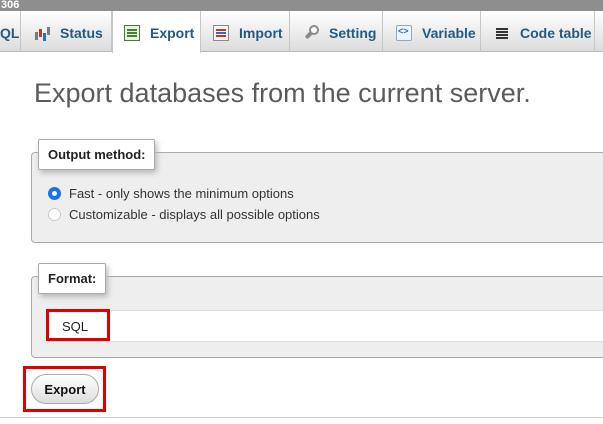 The image size is (603, 424). I want to click on radio-fast-control, so click(54, 193).